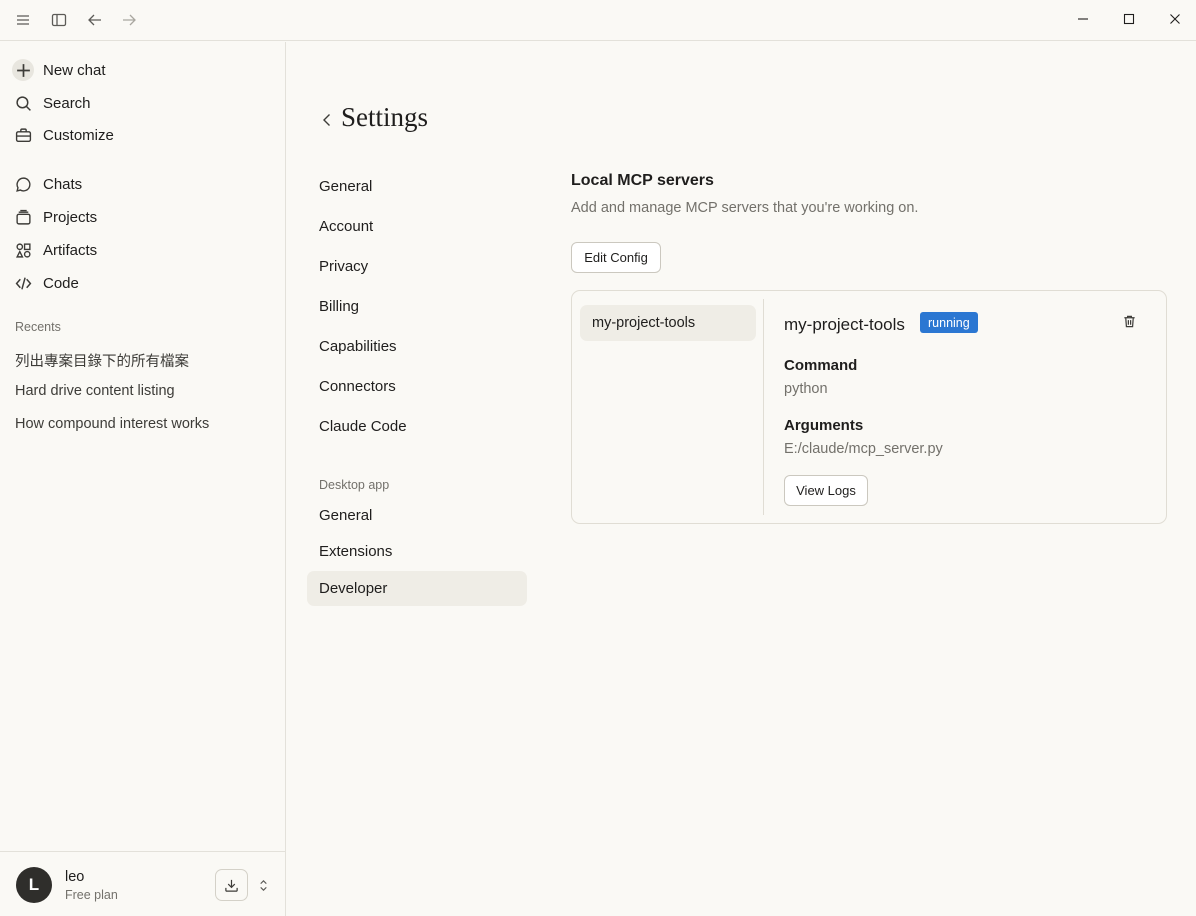  Describe the element at coordinates (385, 117) in the screenshot. I see `page-title: Settings` at that location.